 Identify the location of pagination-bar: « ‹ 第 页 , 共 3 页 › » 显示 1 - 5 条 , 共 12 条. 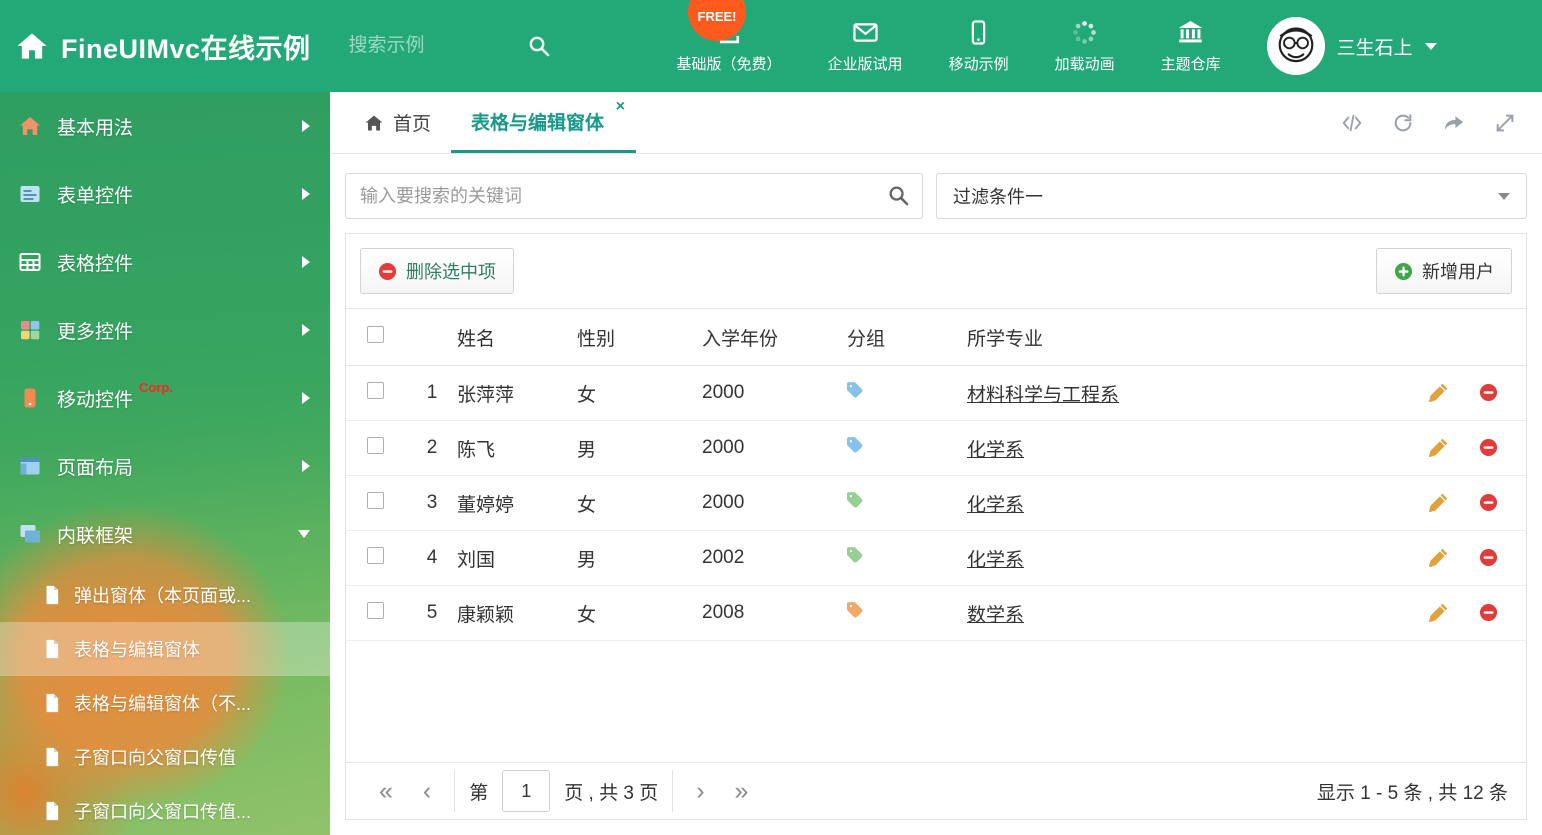
(936, 790).